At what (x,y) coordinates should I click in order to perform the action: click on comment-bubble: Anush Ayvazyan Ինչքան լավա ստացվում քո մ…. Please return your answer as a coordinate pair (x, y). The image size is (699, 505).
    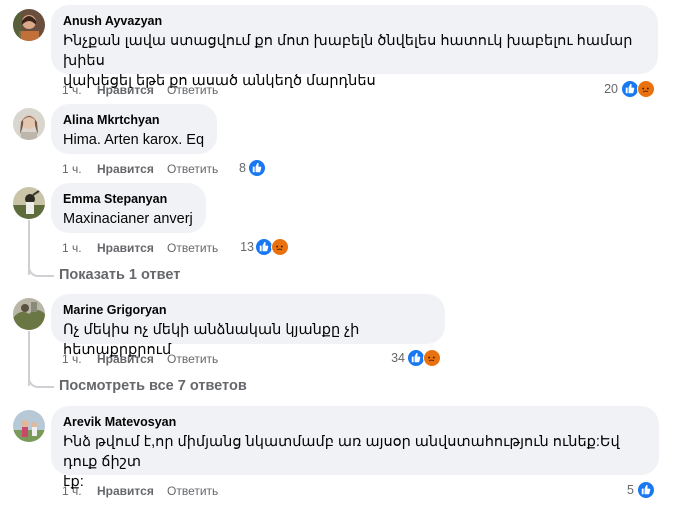
    Looking at the image, I should click on (354, 47).